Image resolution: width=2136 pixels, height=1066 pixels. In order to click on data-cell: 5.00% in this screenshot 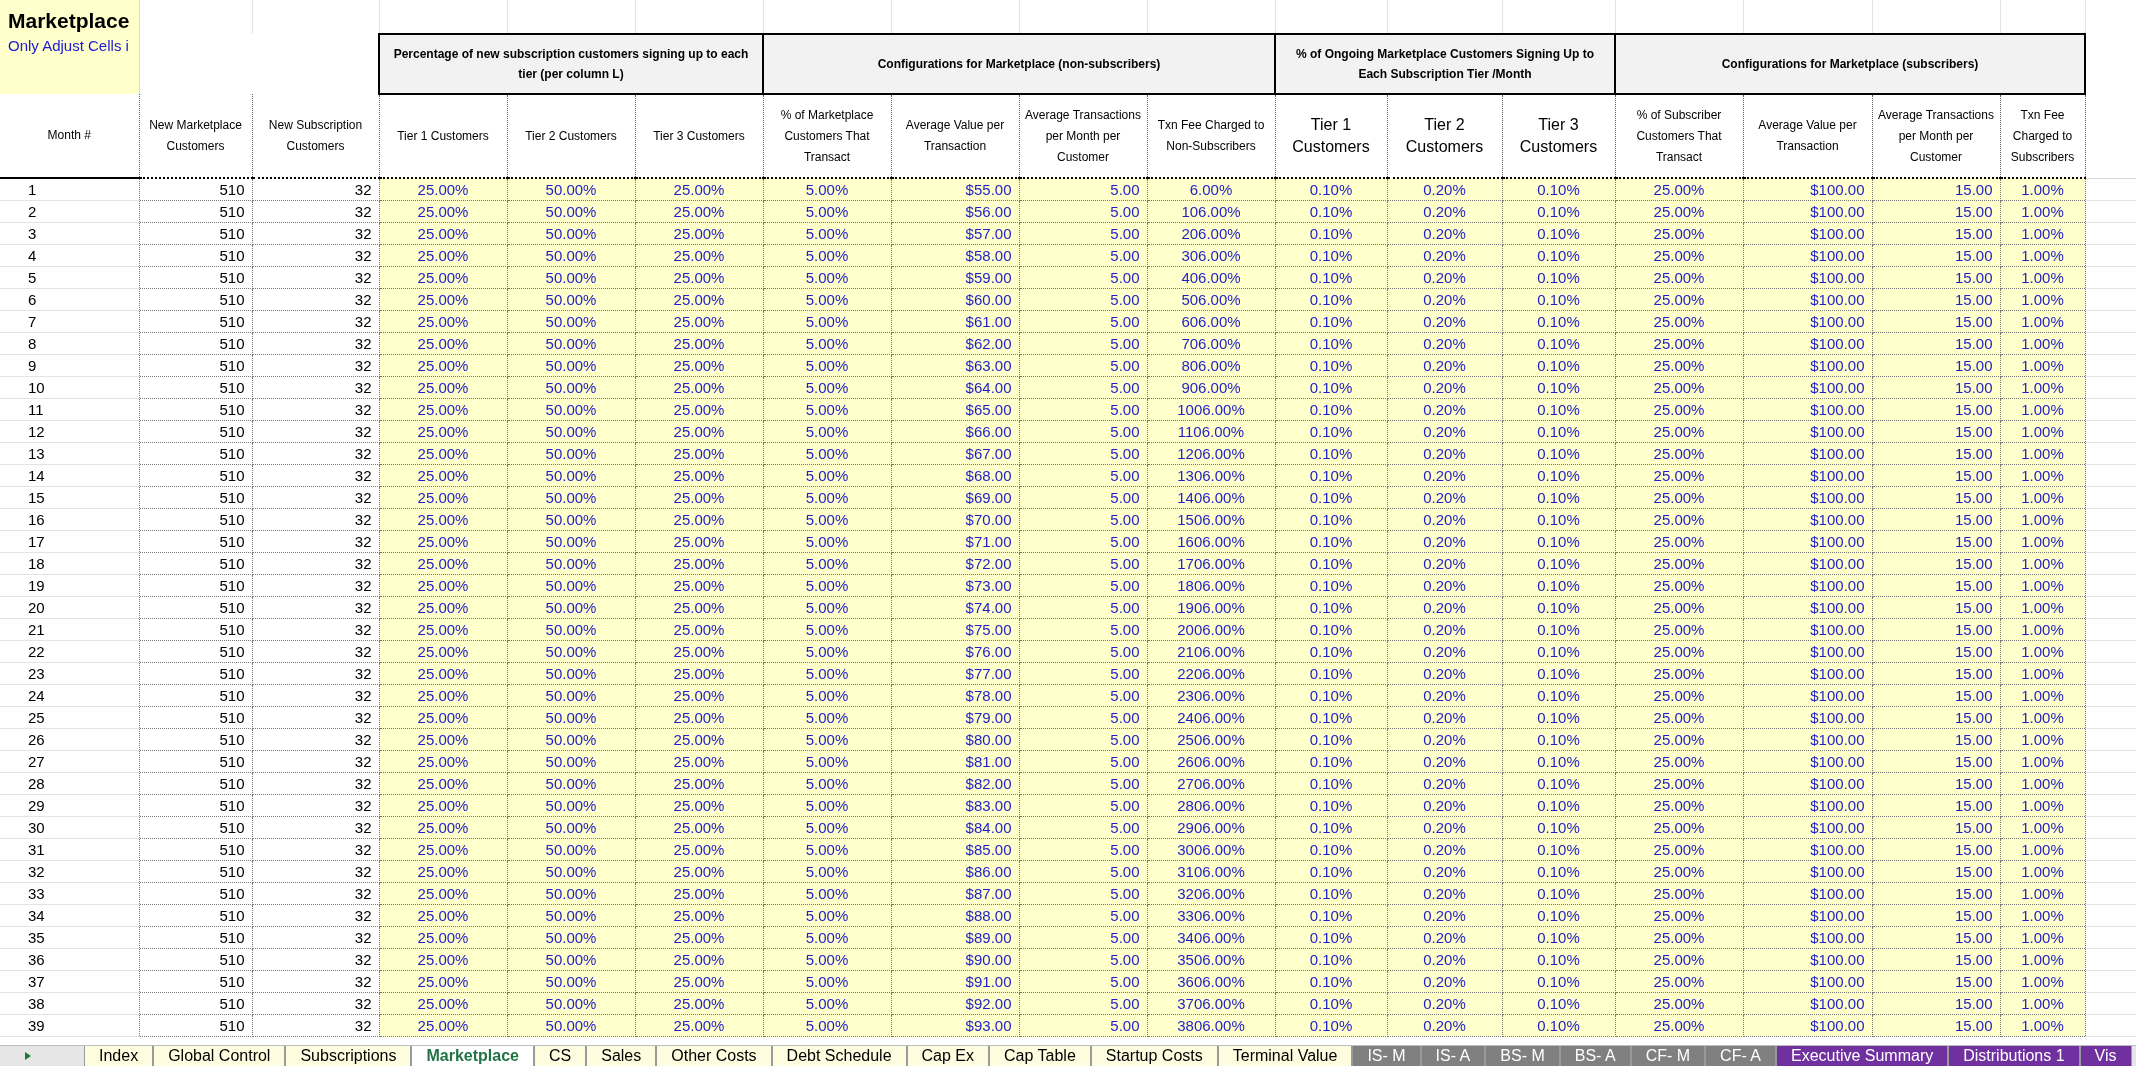, I will do `click(827, 189)`.